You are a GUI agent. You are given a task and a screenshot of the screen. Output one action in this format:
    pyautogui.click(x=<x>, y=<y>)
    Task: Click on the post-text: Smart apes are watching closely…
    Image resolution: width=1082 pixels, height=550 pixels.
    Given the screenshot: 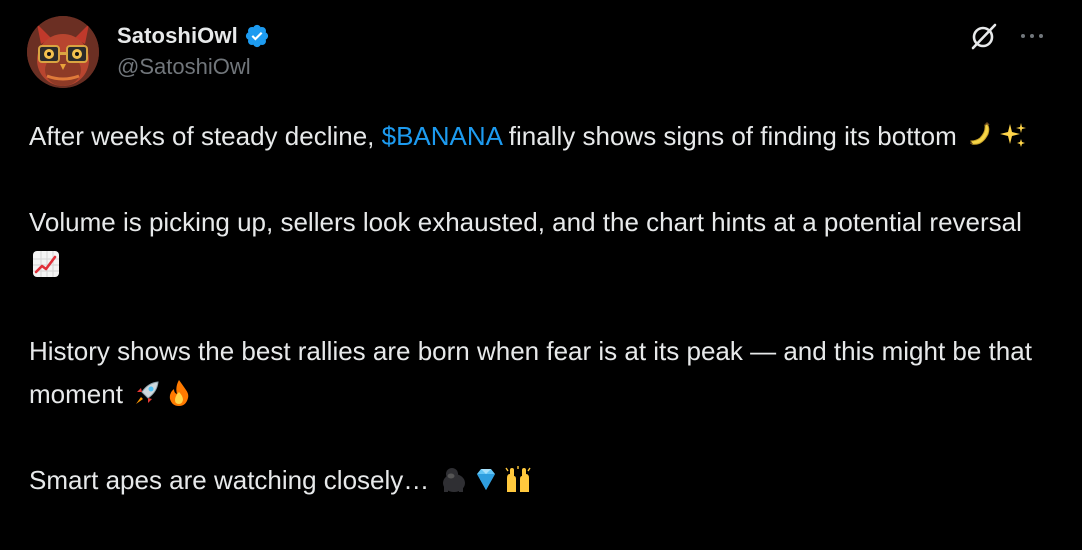 What is the action you would take?
    pyautogui.click(x=233, y=480)
    